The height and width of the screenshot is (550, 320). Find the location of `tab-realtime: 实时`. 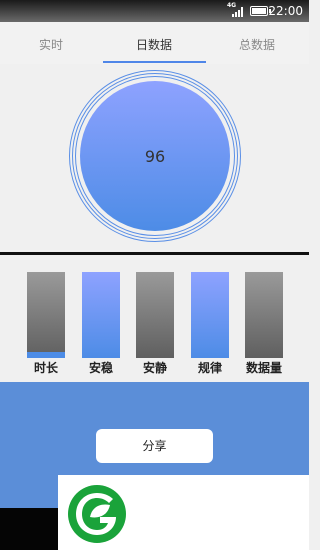

tab-realtime: 实时 is located at coordinates (51, 44).